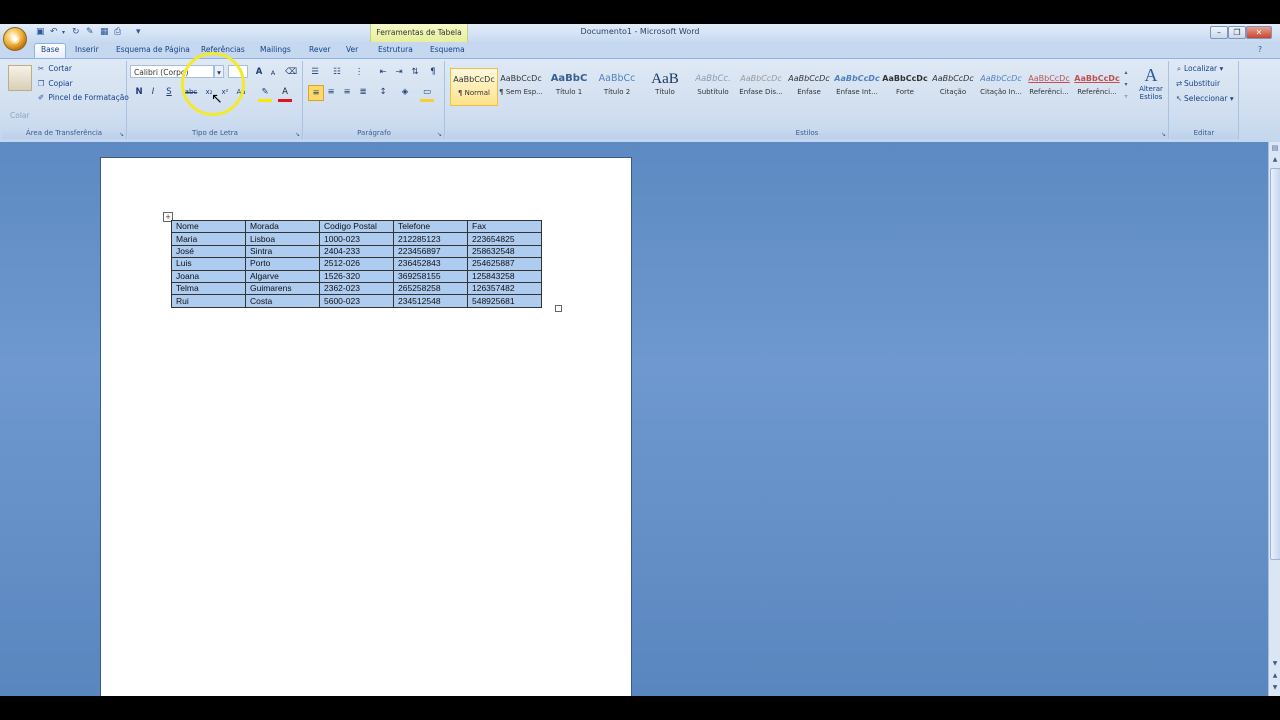 This screenshot has height=720, width=1280. I want to click on sort-icon: ⇅, so click(415, 72).